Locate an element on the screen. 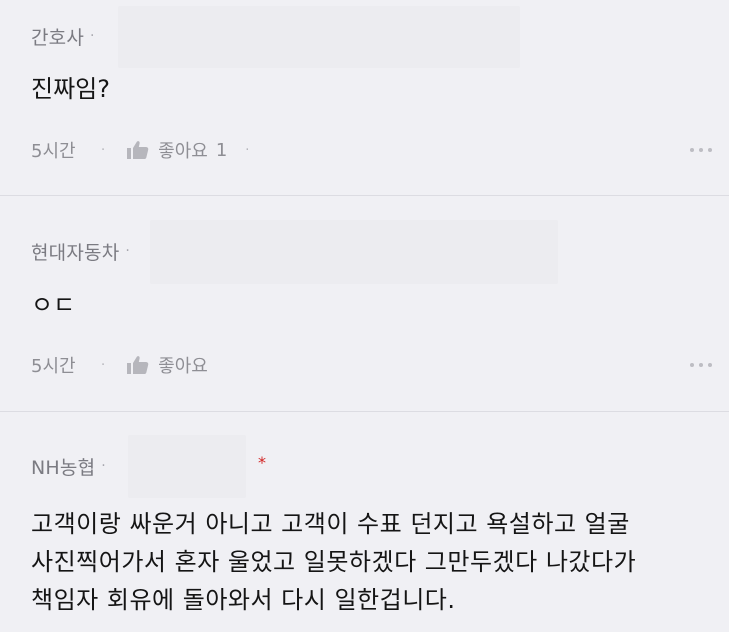 The height and width of the screenshot is (632, 729). author-company: NH농협 is located at coordinates (63, 466).